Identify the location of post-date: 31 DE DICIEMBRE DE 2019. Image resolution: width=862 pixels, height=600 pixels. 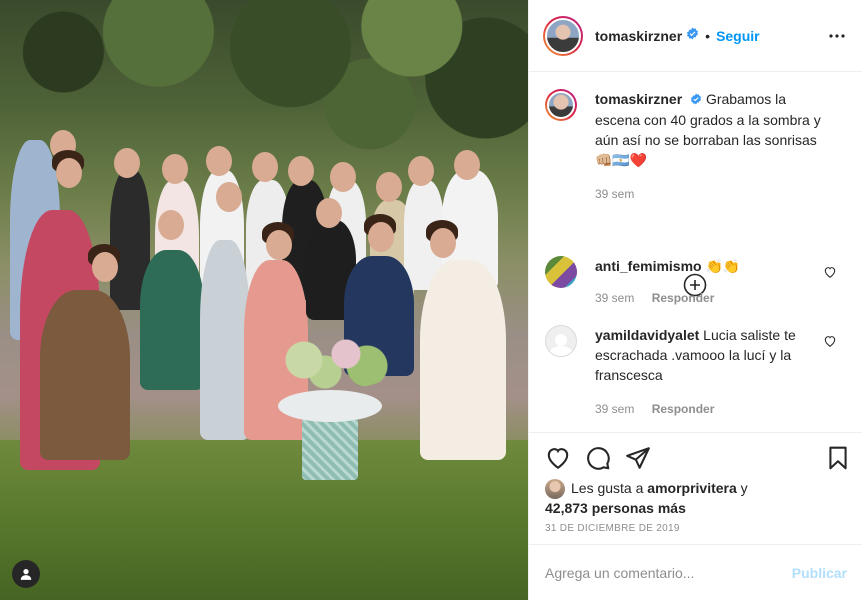
(612, 528).